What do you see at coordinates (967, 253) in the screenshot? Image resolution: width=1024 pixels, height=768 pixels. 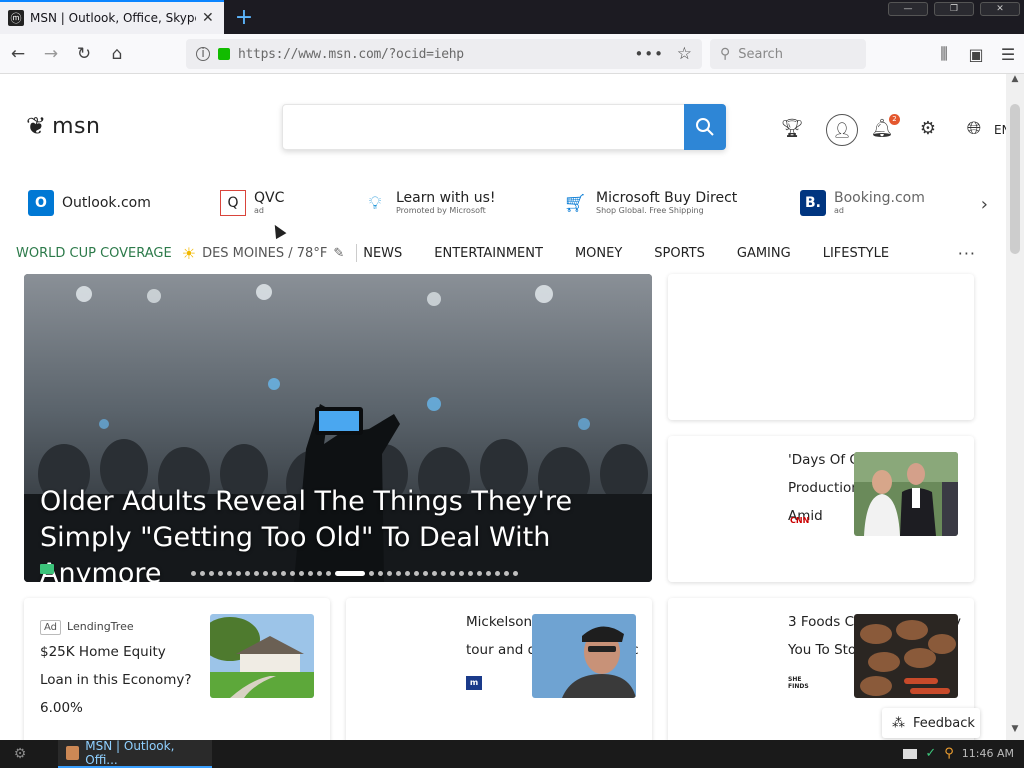 I see `more-options-icon: ···` at bounding box center [967, 253].